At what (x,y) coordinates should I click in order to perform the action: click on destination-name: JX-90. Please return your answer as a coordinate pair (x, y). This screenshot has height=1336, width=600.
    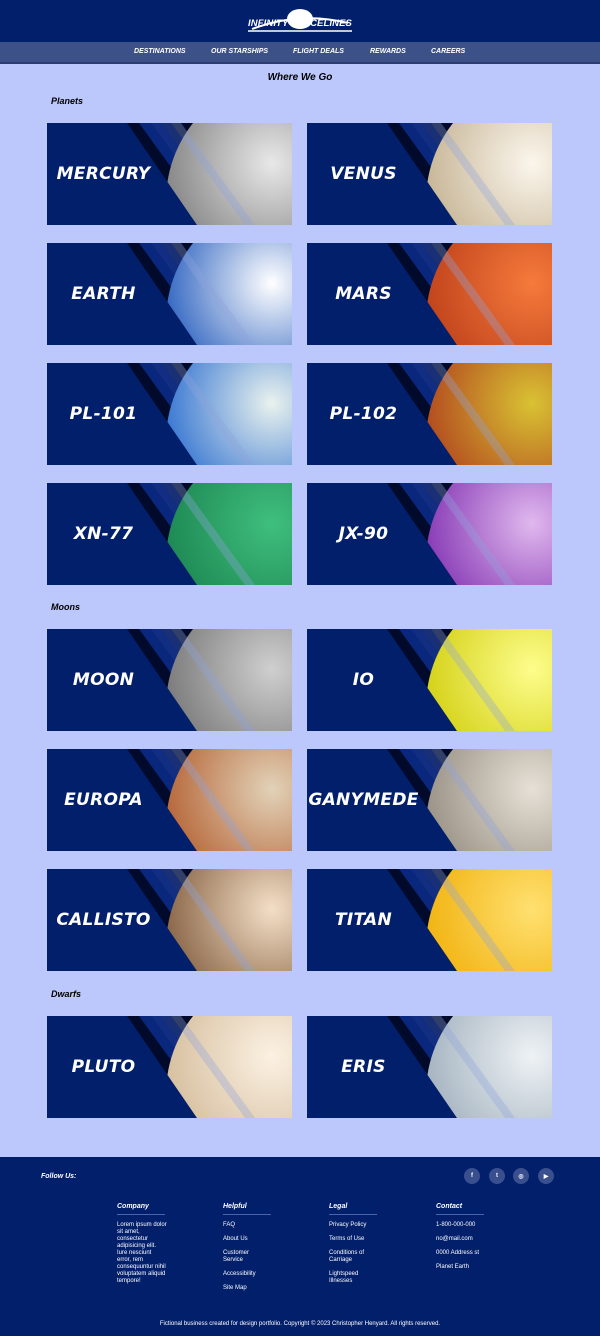
    Looking at the image, I should click on (363, 534).